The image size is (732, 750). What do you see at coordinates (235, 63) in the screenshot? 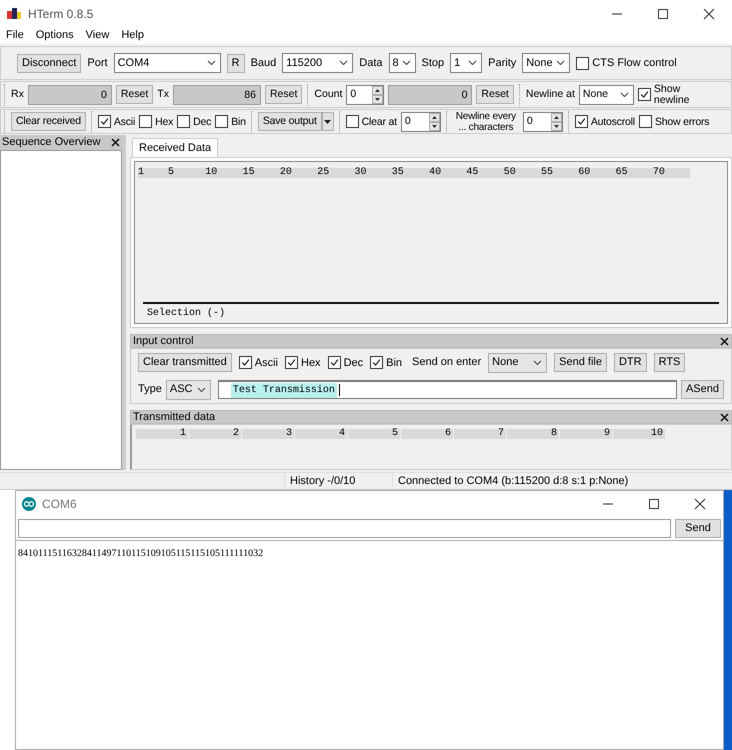
I see `button: R` at bounding box center [235, 63].